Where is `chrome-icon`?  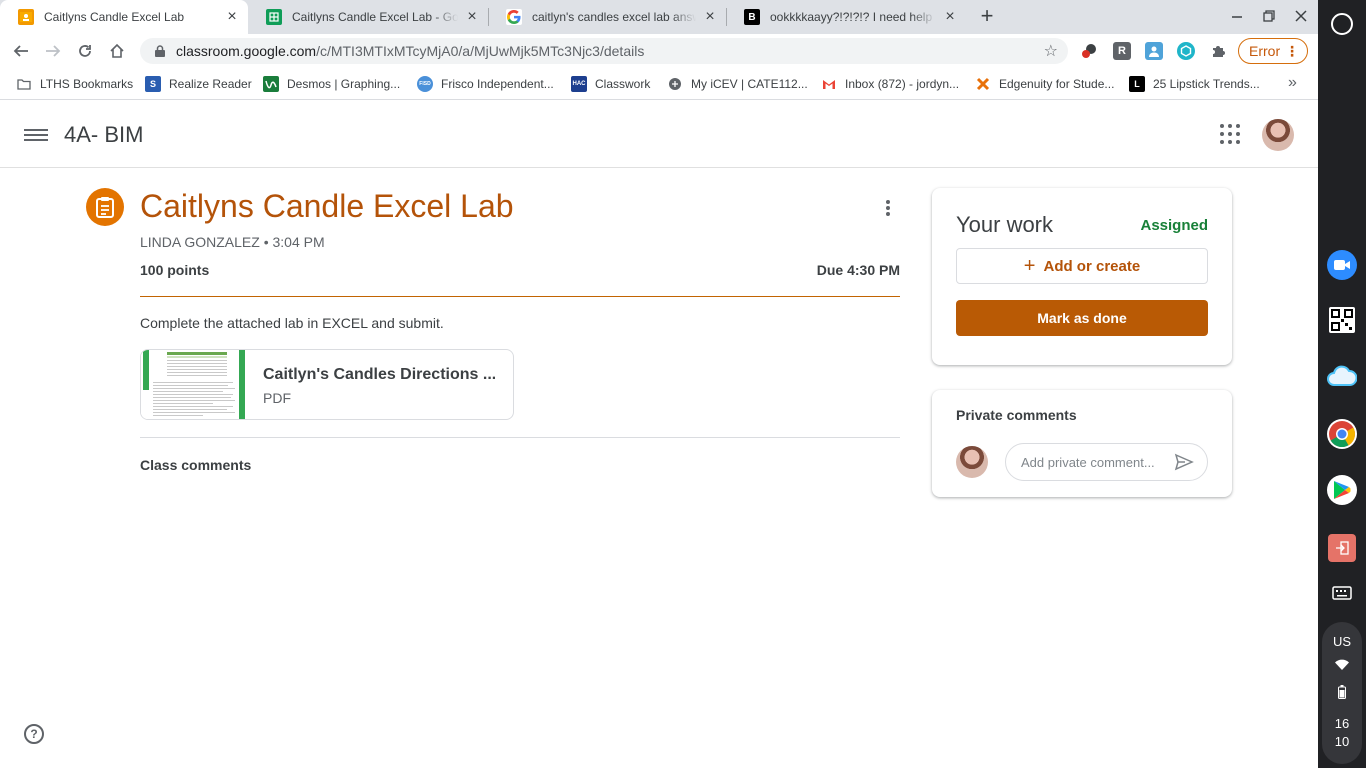
chrome-icon is located at coordinates (1342, 434).